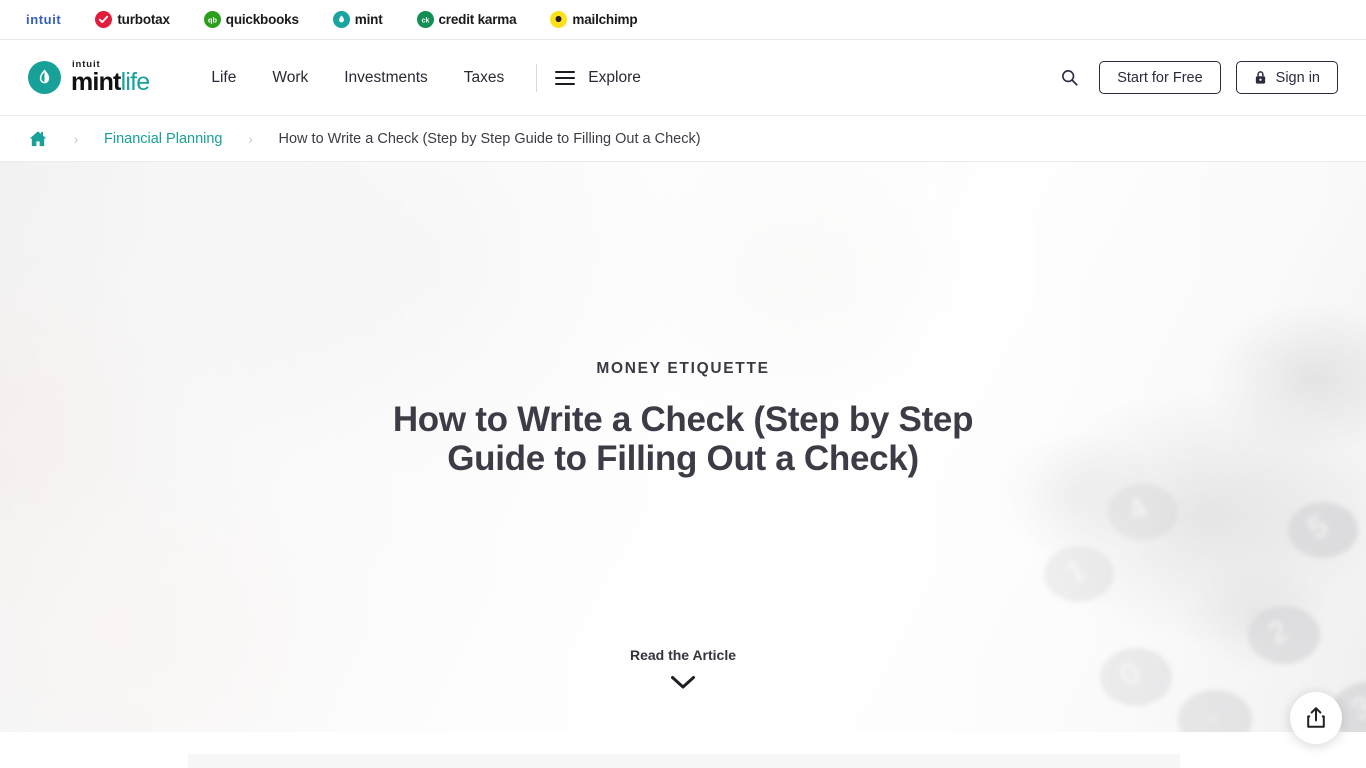 The width and height of the screenshot is (1366, 768). What do you see at coordinates (96, 82) in the screenshot?
I see `logo-word-mint: mint` at bounding box center [96, 82].